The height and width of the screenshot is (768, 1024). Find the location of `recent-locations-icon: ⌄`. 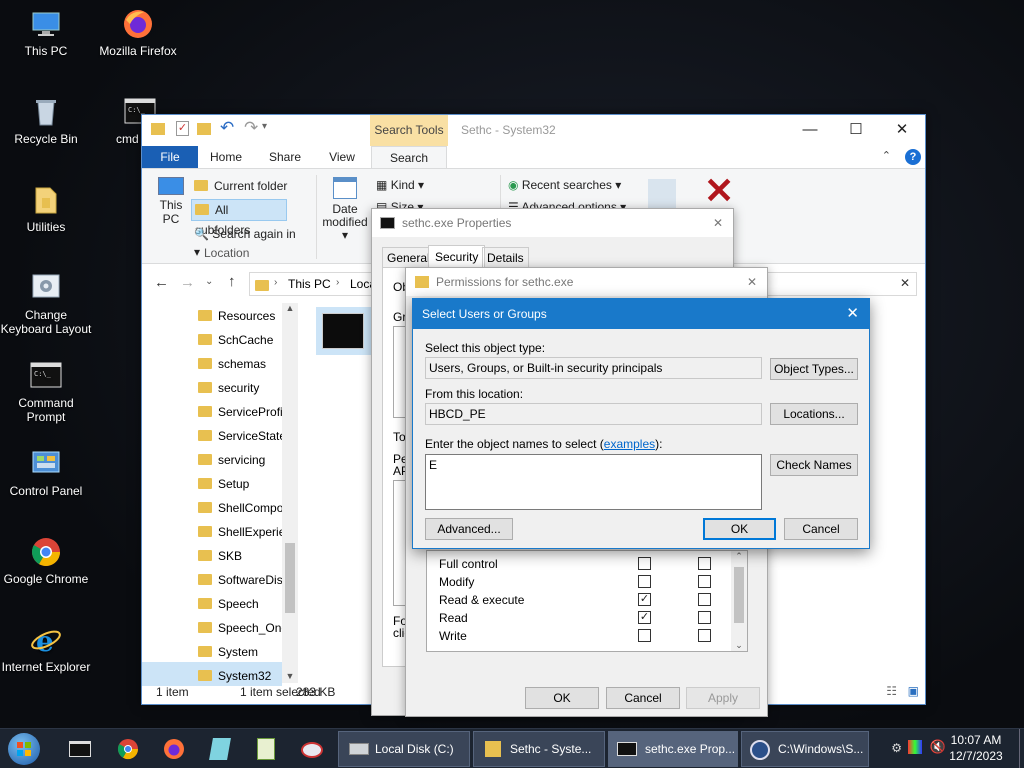

recent-locations-icon: ⌄ is located at coordinates (209, 281).